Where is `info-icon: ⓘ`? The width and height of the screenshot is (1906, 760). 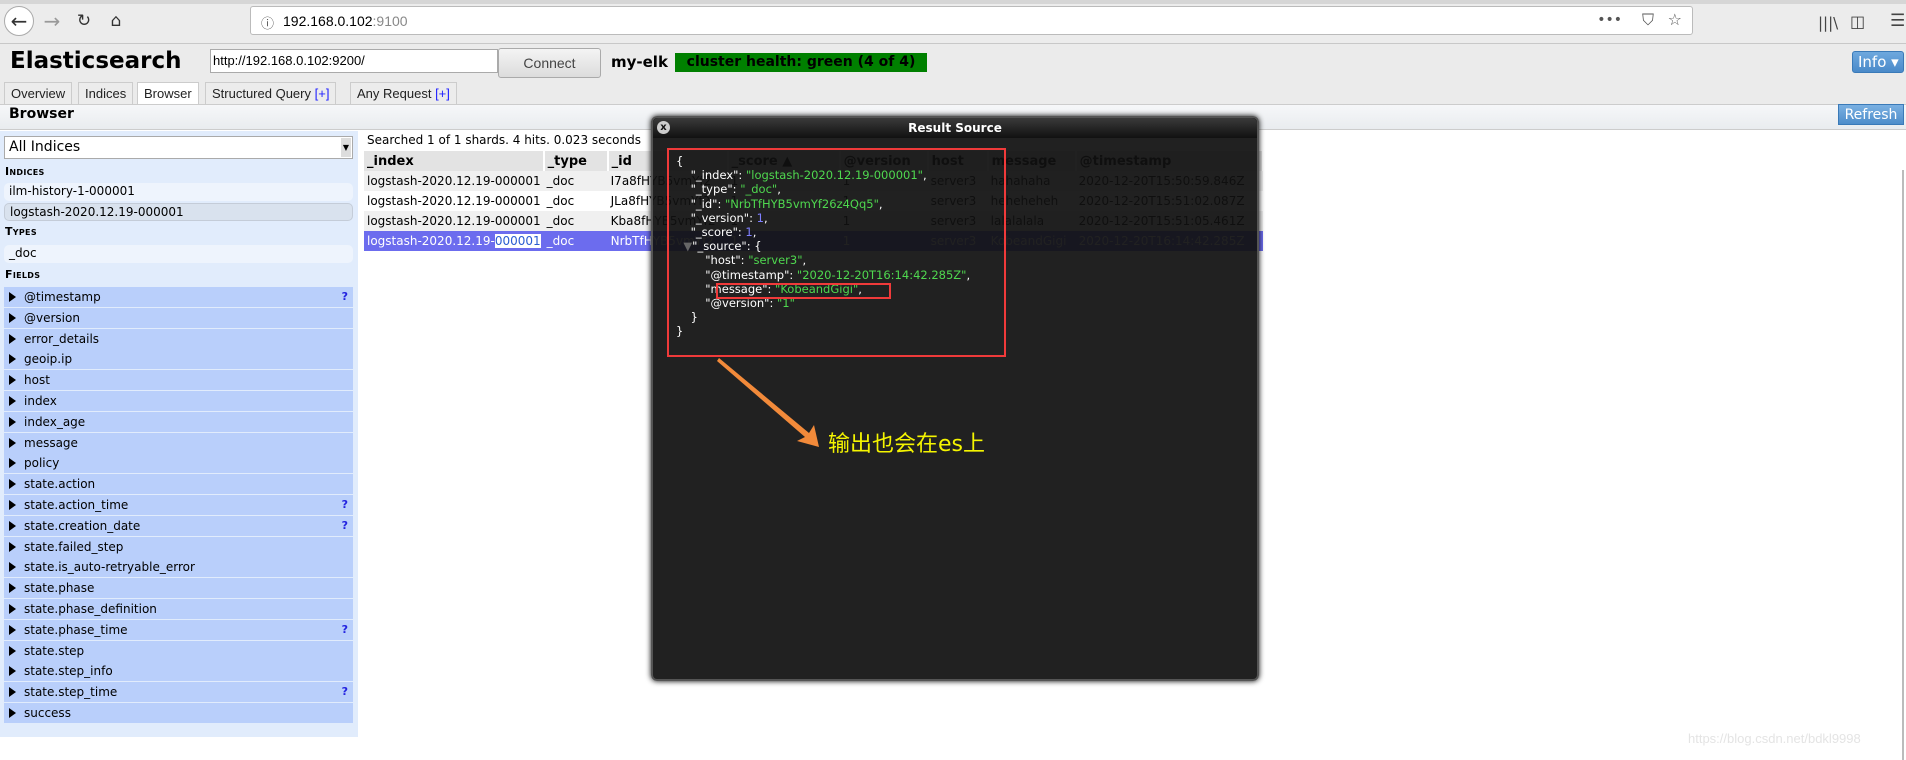 info-icon: ⓘ is located at coordinates (267, 22).